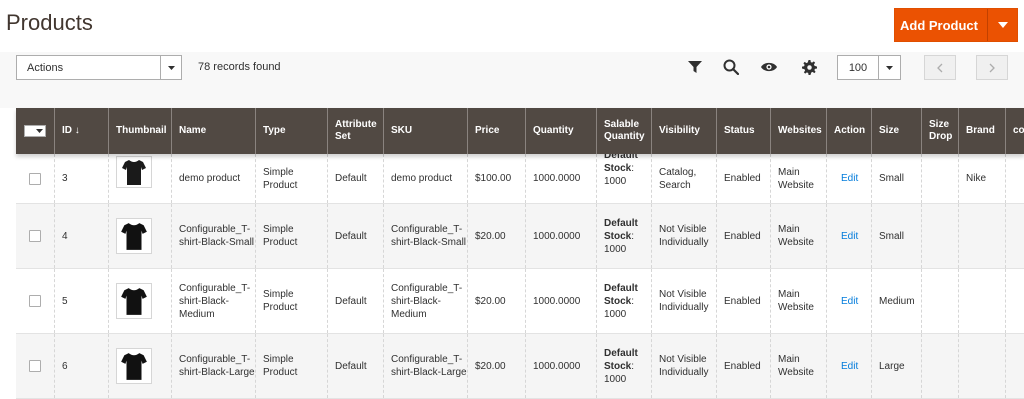 The image size is (1024, 399). Describe the element at coordinates (214, 131) in the screenshot. I see `column-header-name: Name` at that location.